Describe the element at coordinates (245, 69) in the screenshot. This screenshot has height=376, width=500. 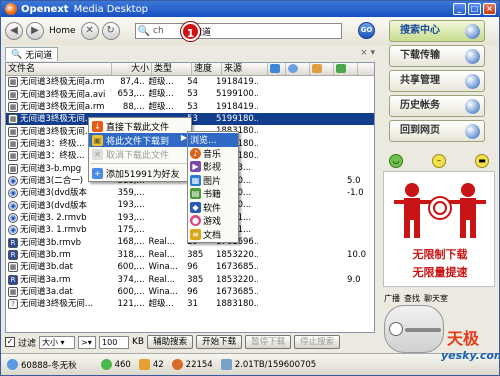
I see `col-source: 来源` at that location.